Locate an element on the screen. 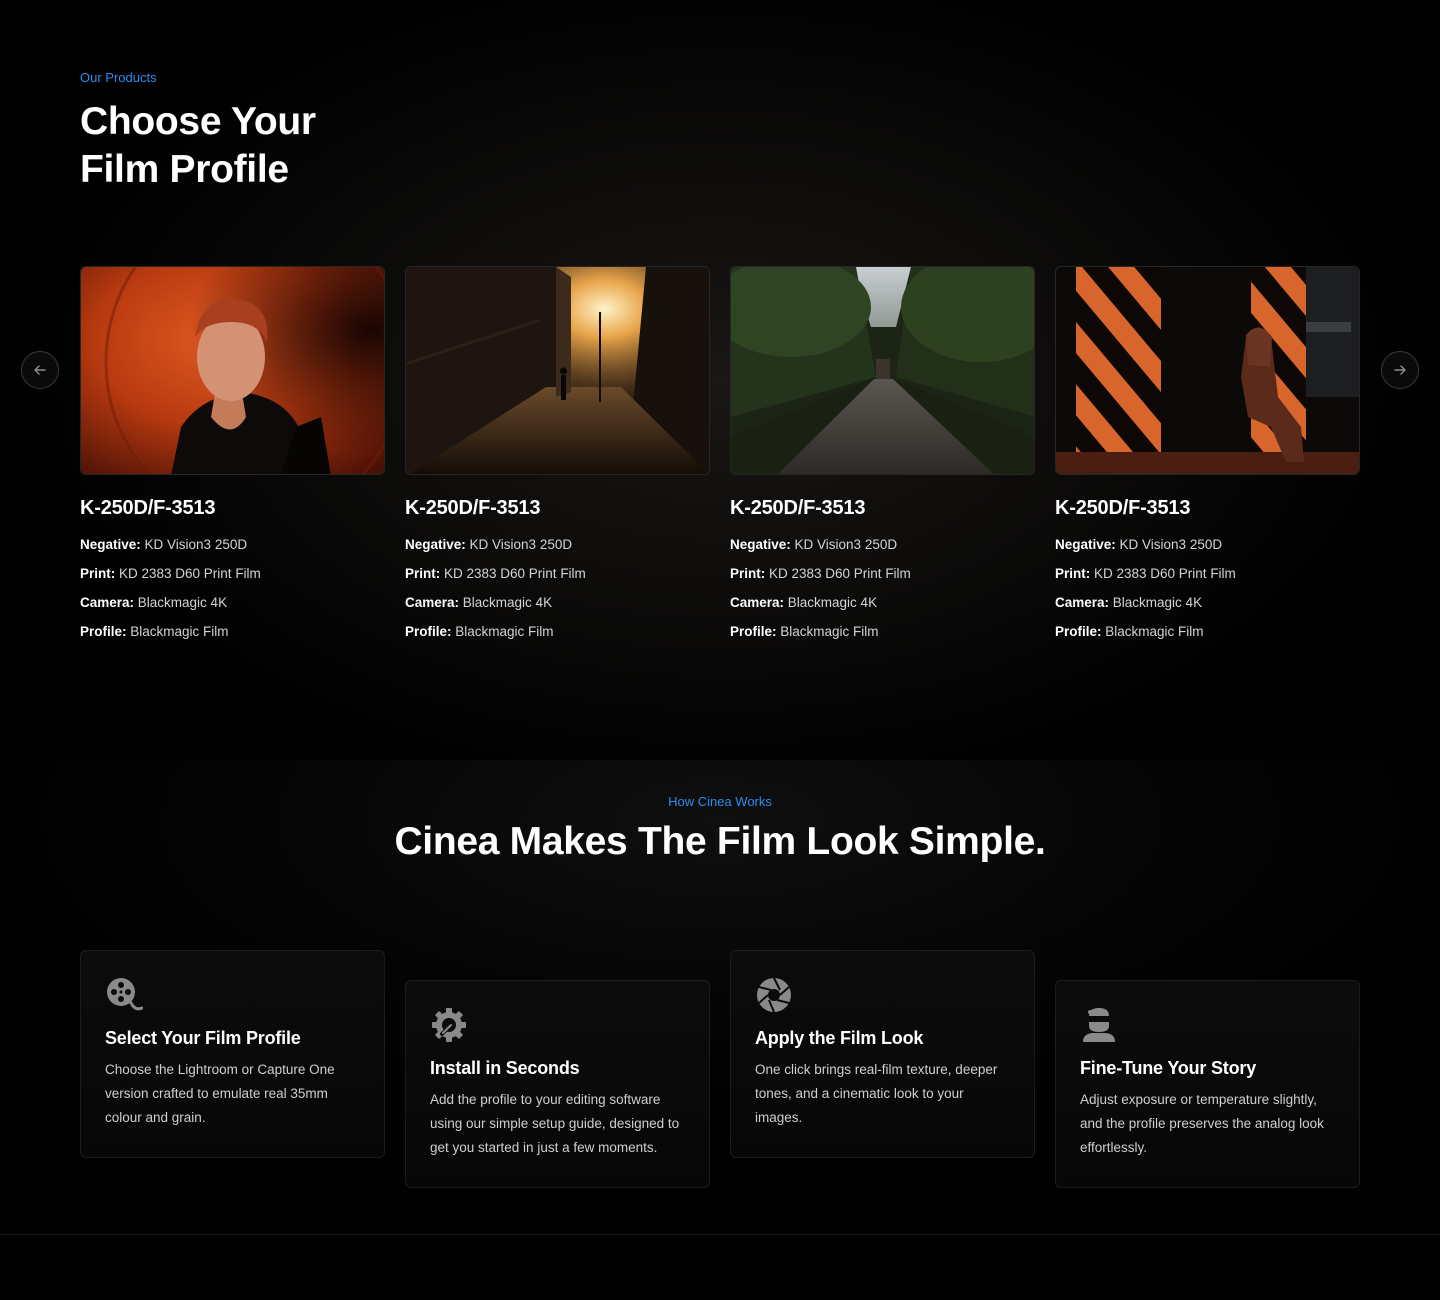  products-title-line2: Film Profile is located at coordinates (184, 169).